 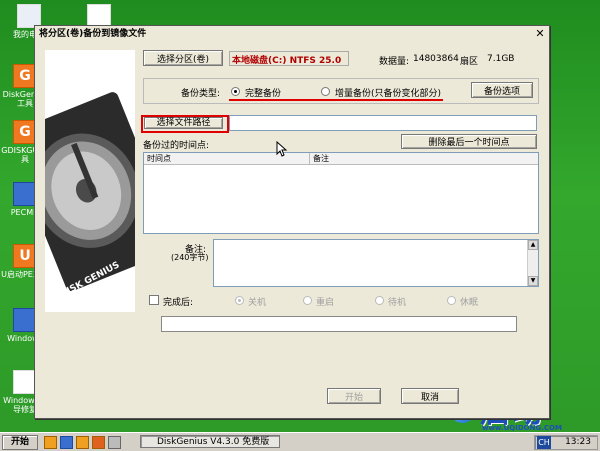 What do you see at coordinates (501, 59) in the screenshot?
I see `size-value: 7.1GB` at bounding box center [501, 59].